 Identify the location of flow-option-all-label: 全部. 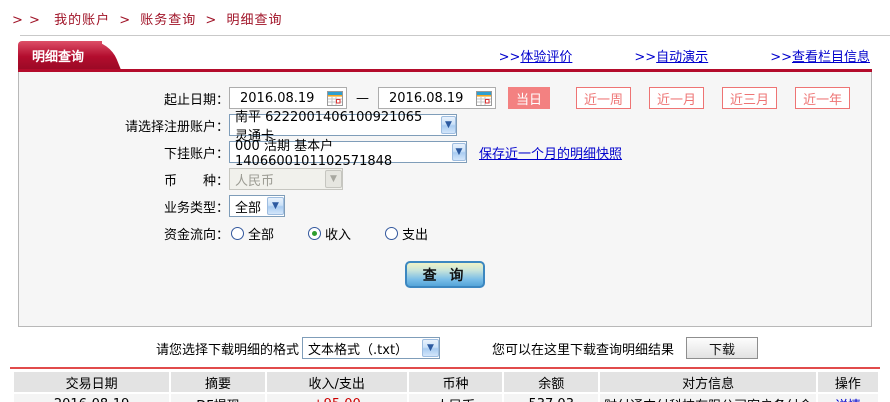
(261, 235).